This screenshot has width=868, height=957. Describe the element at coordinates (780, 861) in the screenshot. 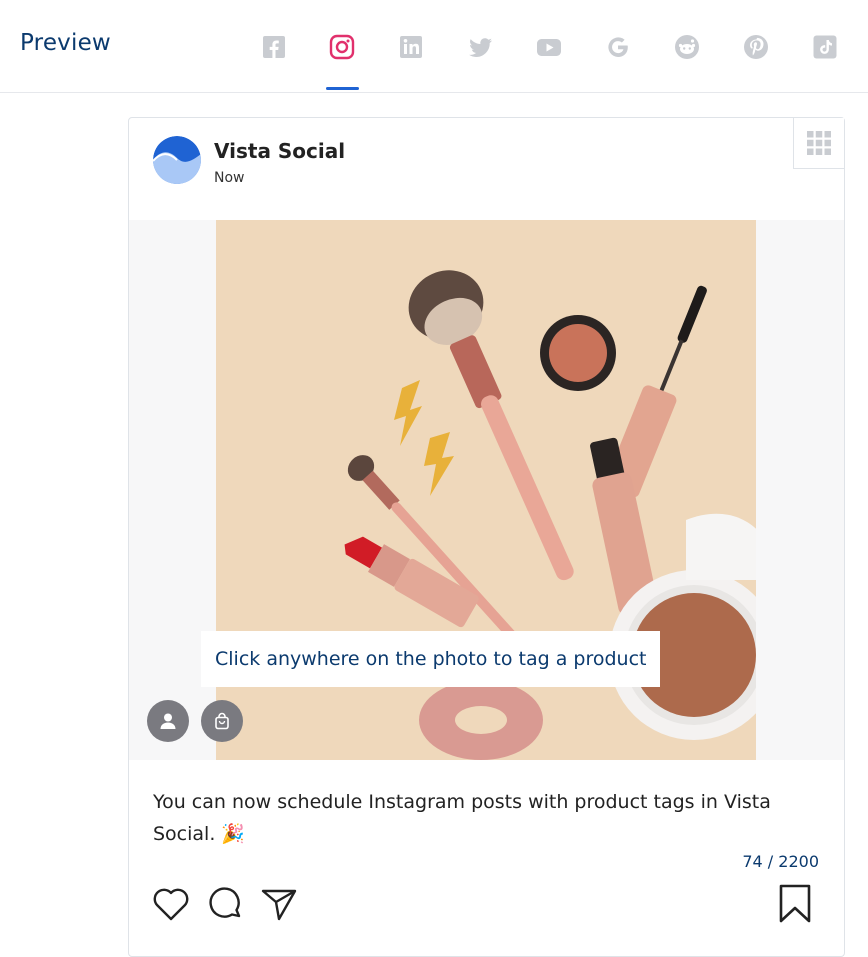

I see `character-counter: 74 / 2200` at that location.